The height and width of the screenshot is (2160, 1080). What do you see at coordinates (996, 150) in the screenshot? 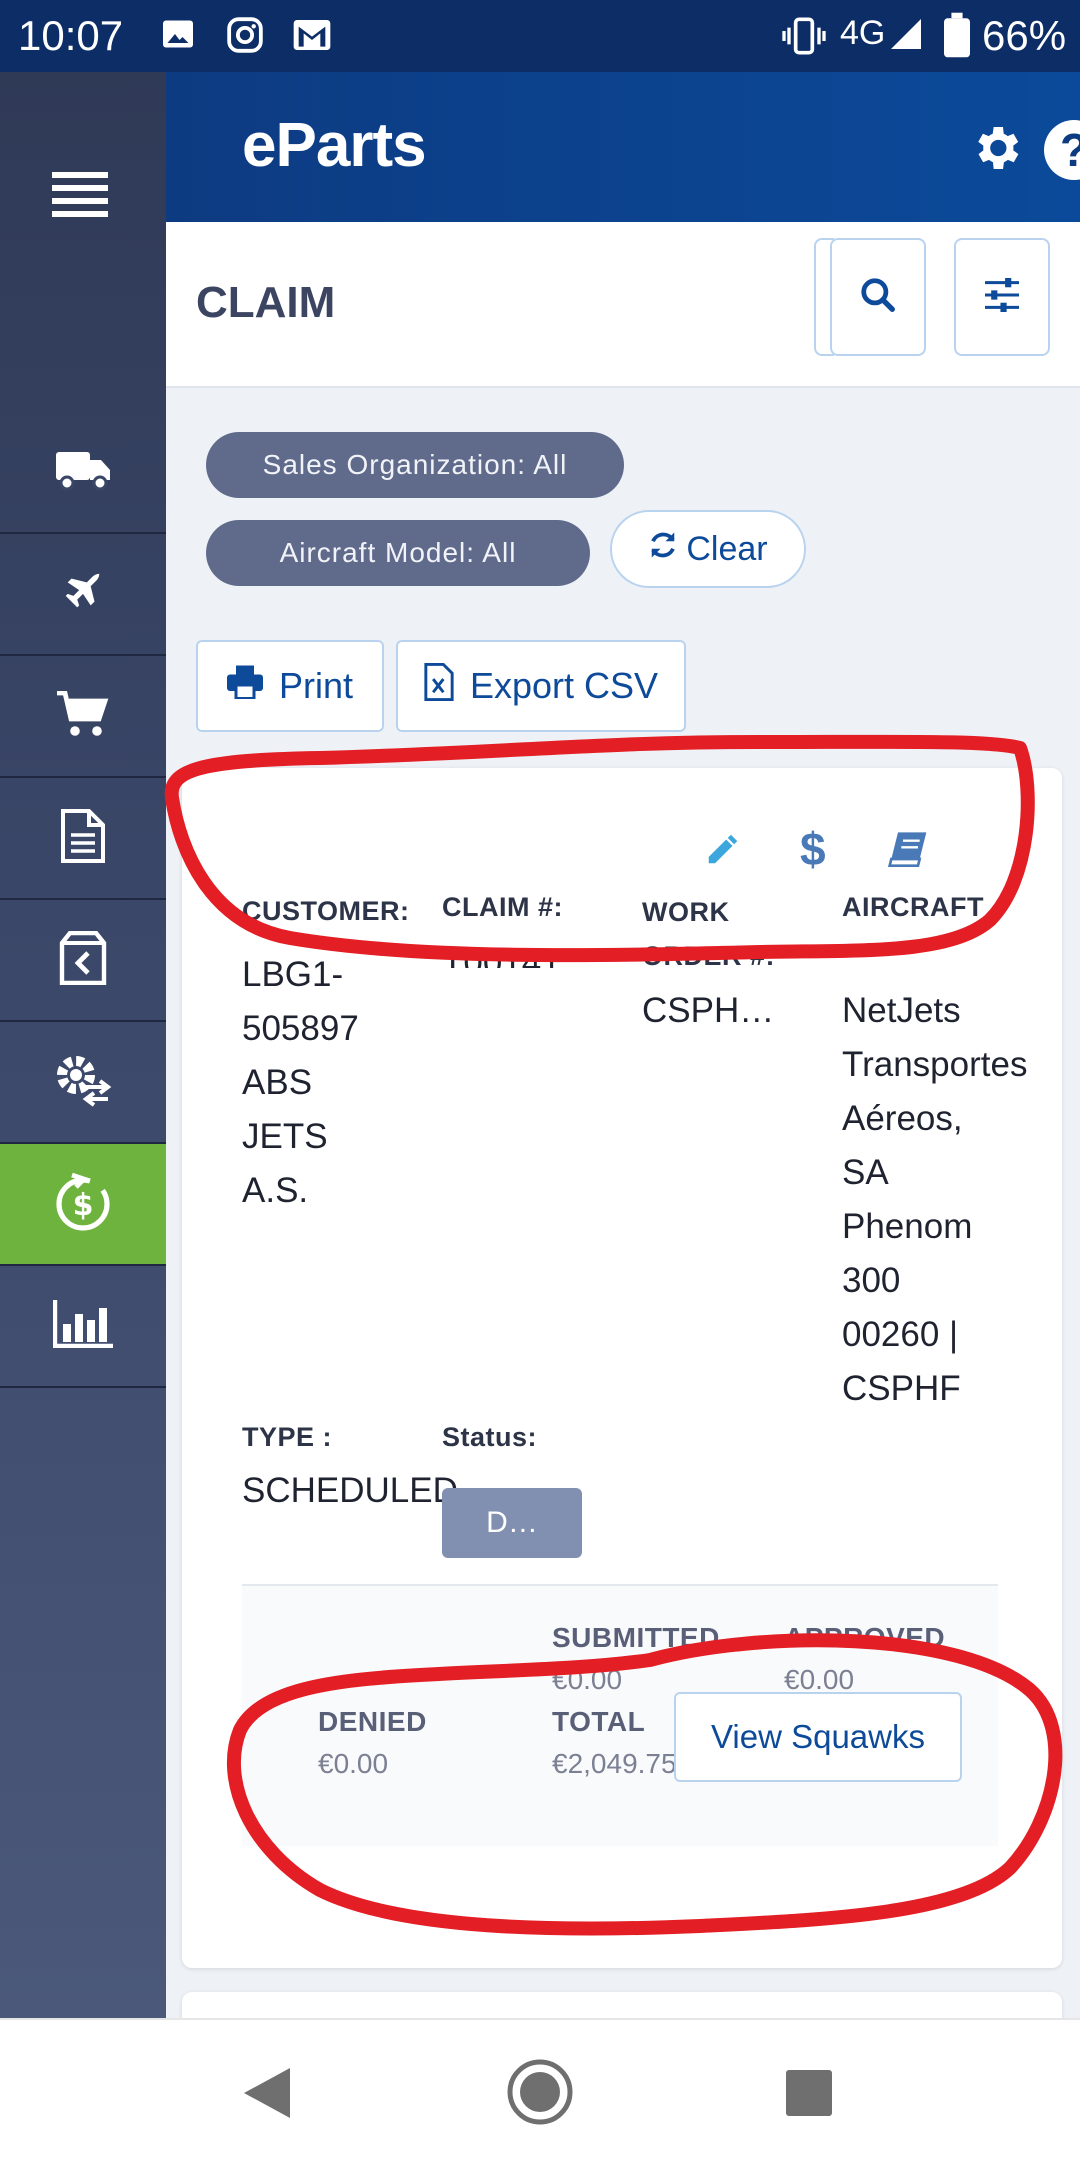
I see `settings-gear-icon` at bounding box center [996, 150].